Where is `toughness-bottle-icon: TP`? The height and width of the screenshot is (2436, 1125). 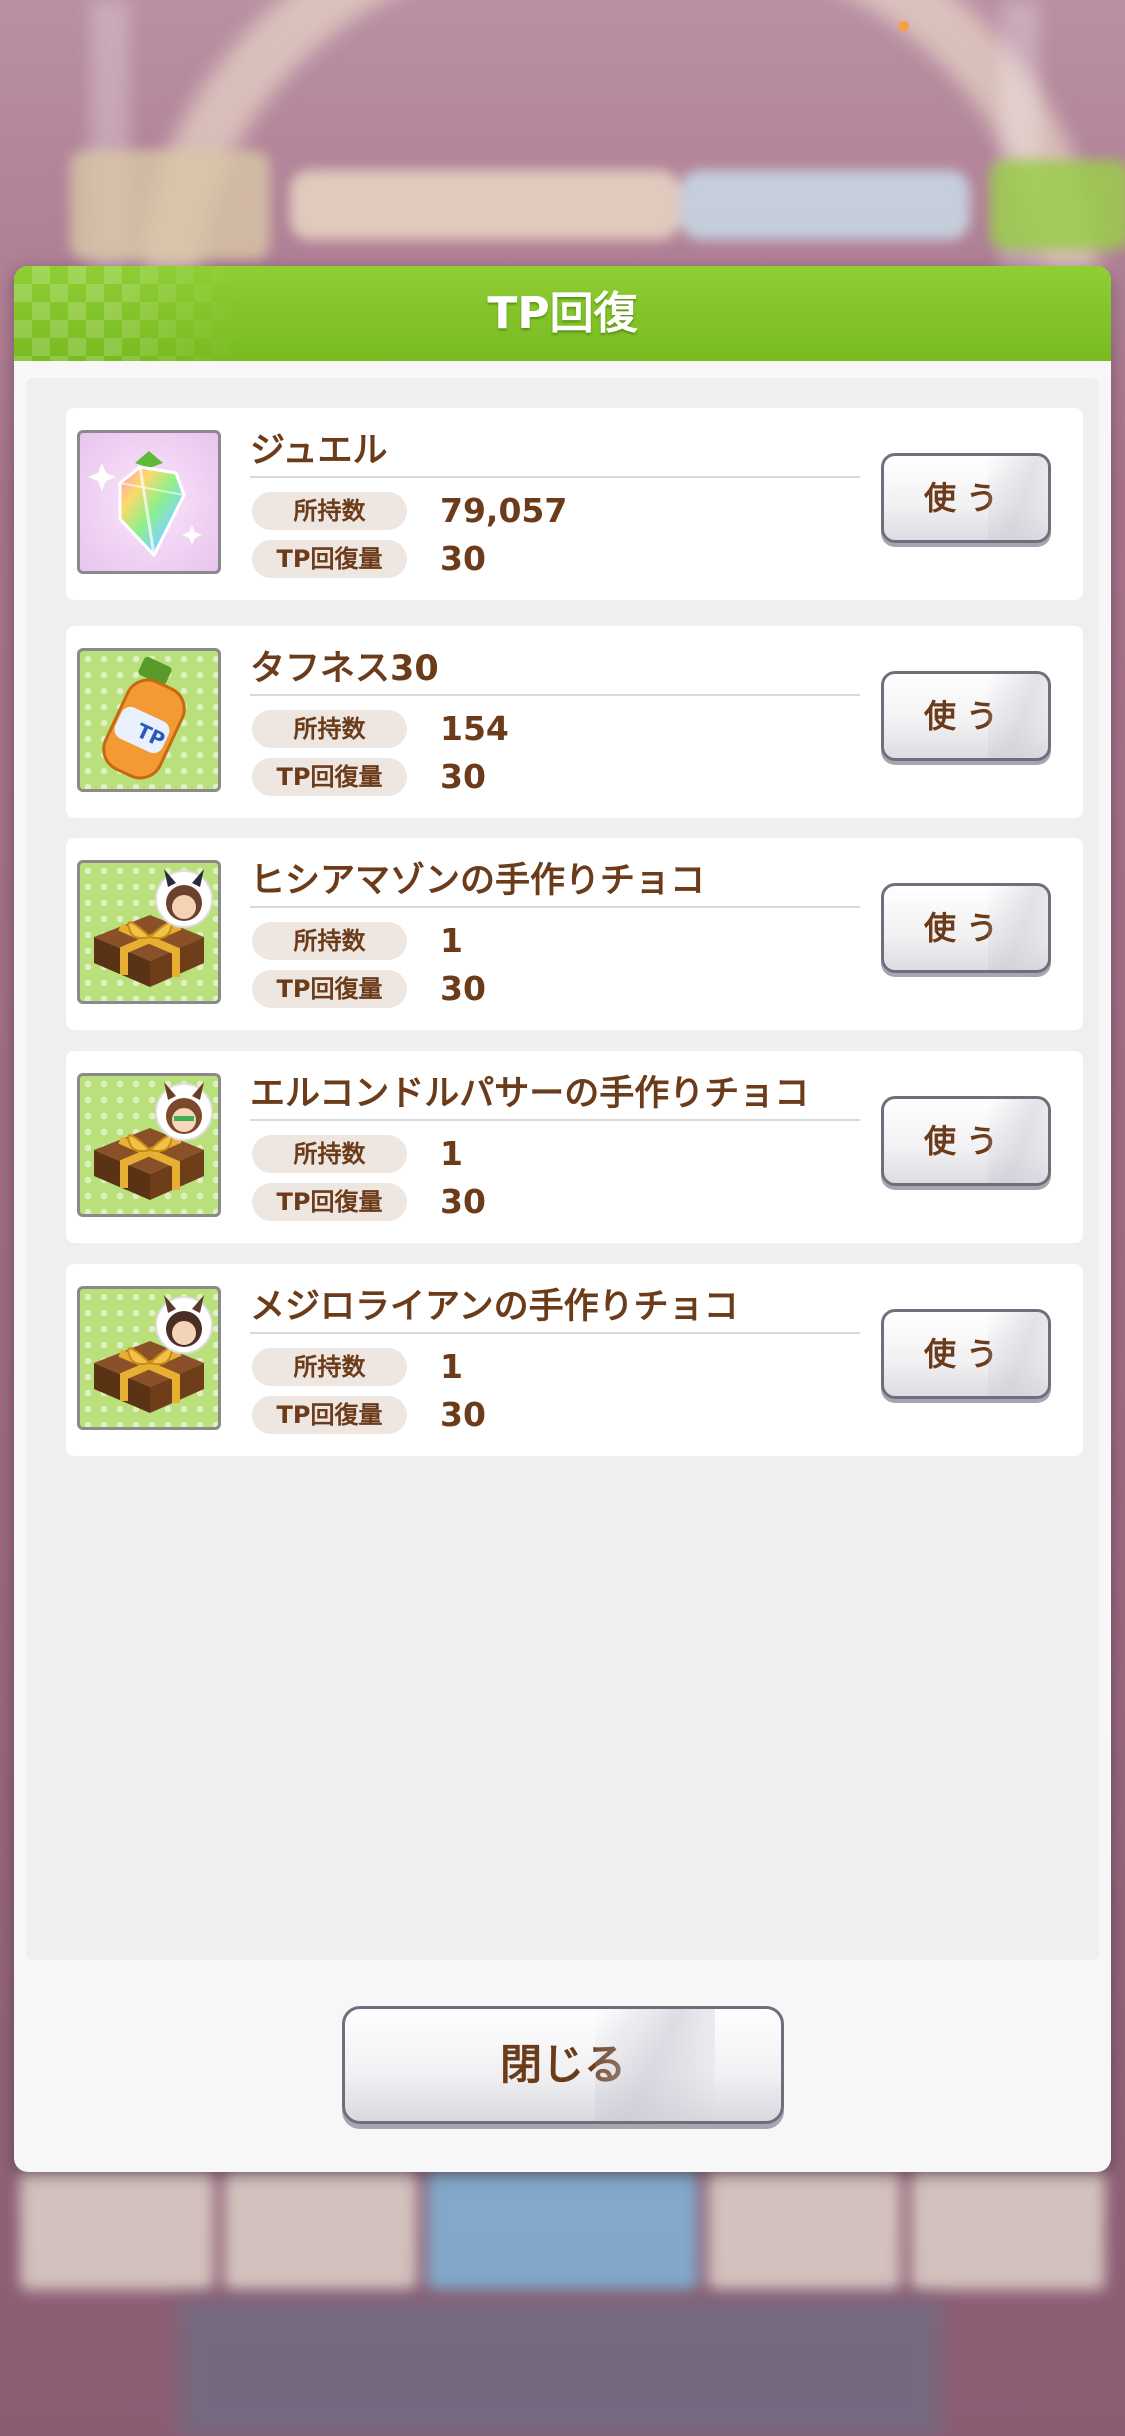 toughness-bottle-icon: TP is located at coordinates (149, 720).